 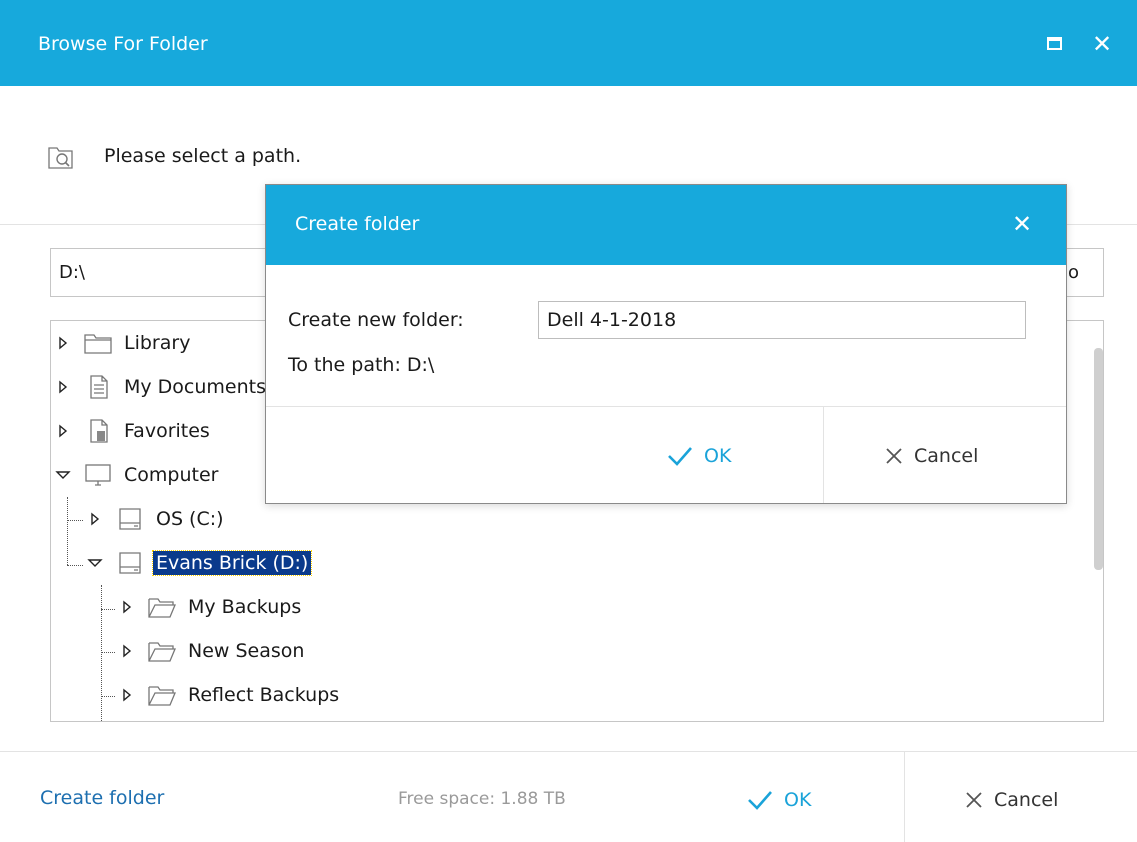 I want to click on tree-scrollbar, so click(x=1098, y=459).